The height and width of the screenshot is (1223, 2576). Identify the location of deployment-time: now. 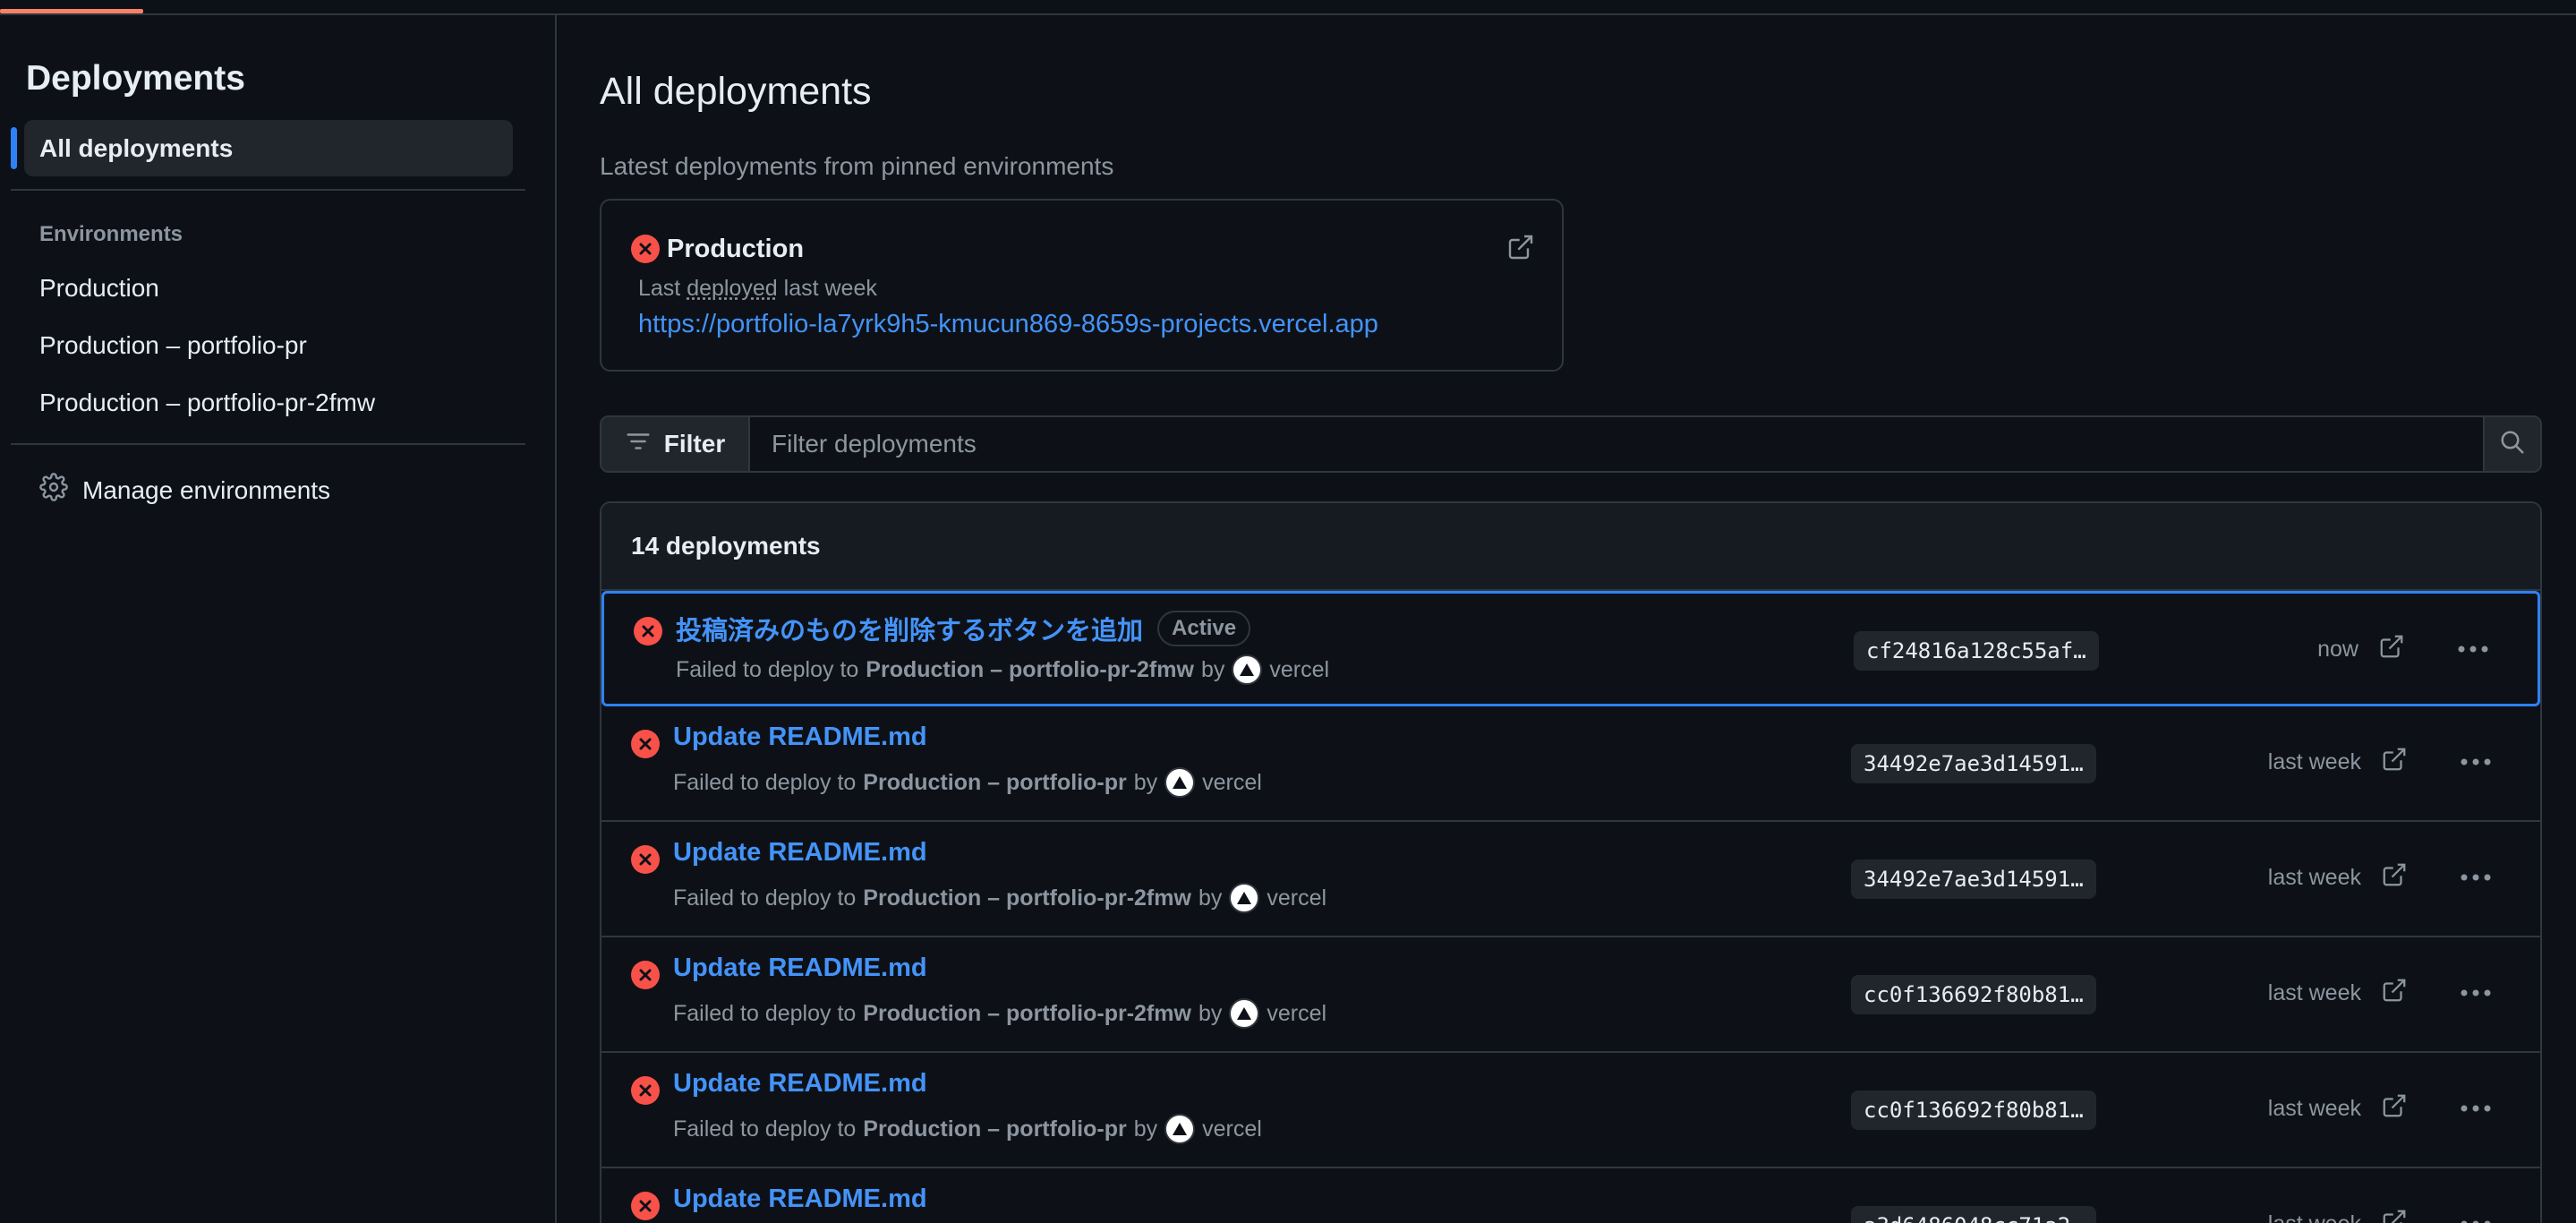
(2337, 649).